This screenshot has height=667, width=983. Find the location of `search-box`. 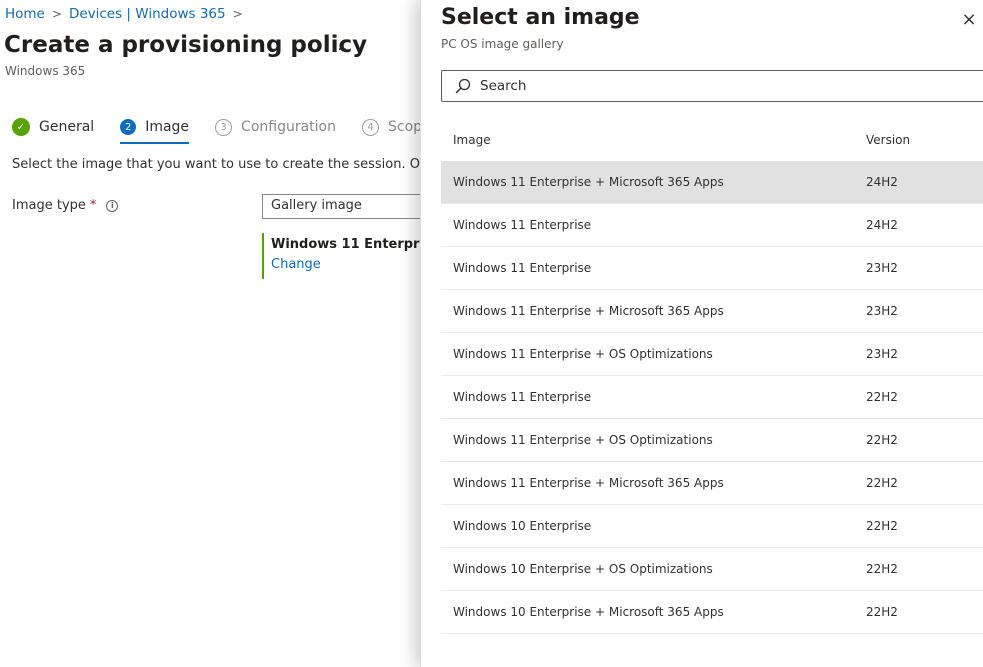

search-box is located at coordinates (712, 86).